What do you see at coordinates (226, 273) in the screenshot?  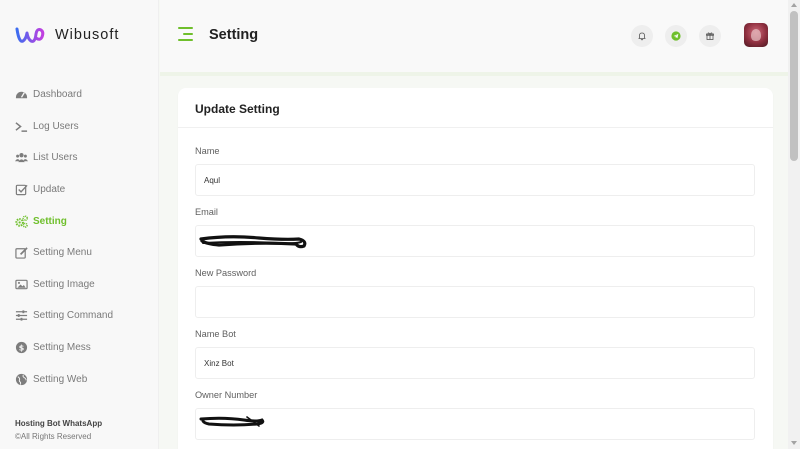 I see `new-password-label: New Password` at bounding box center [226, 273].